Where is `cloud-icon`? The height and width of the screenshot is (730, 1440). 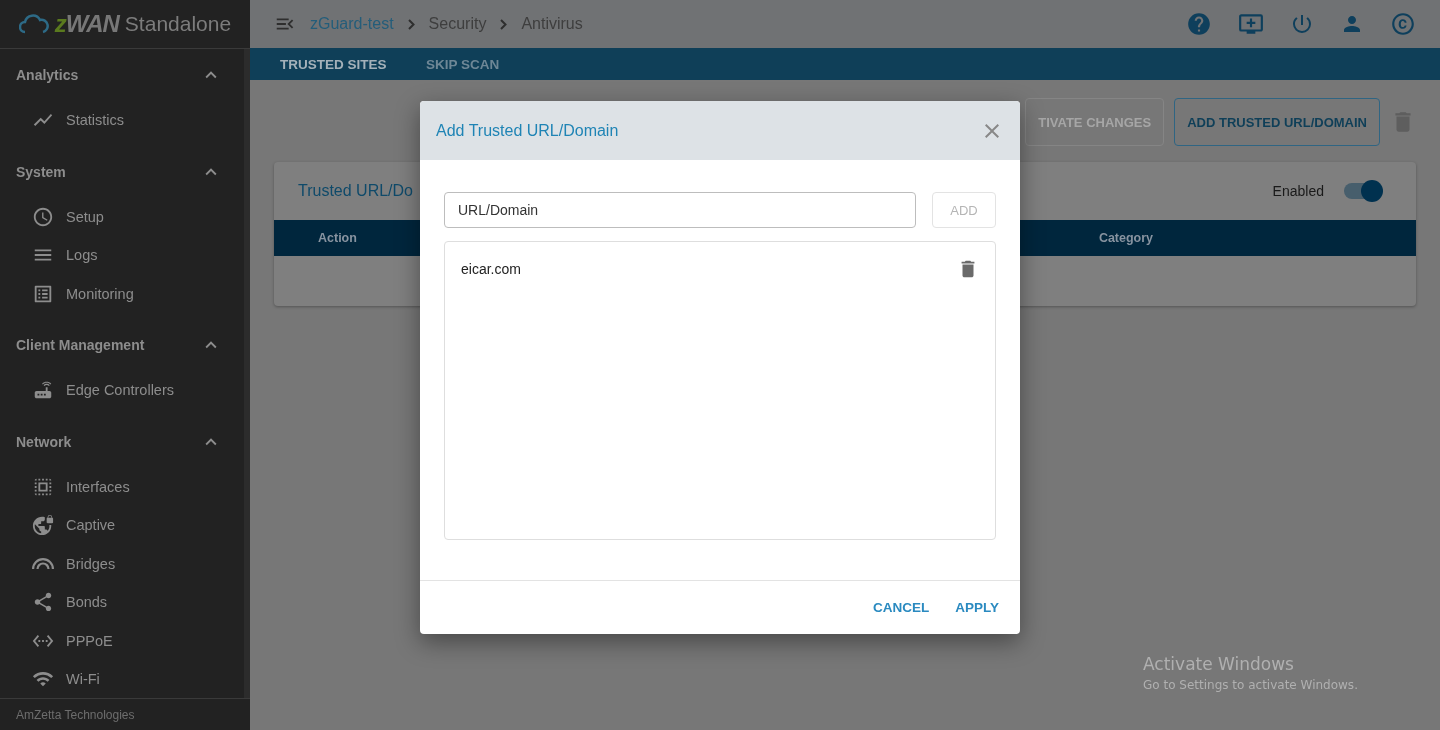
cloud-icon is located at coordinates (33, 24).